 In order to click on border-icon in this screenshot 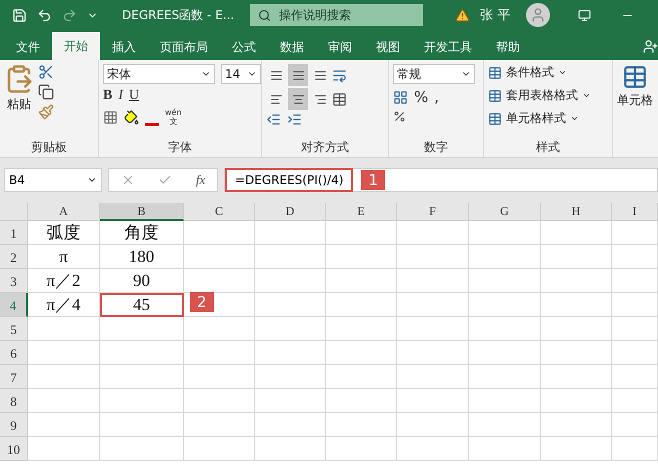, I will do `click(110, 117)`.